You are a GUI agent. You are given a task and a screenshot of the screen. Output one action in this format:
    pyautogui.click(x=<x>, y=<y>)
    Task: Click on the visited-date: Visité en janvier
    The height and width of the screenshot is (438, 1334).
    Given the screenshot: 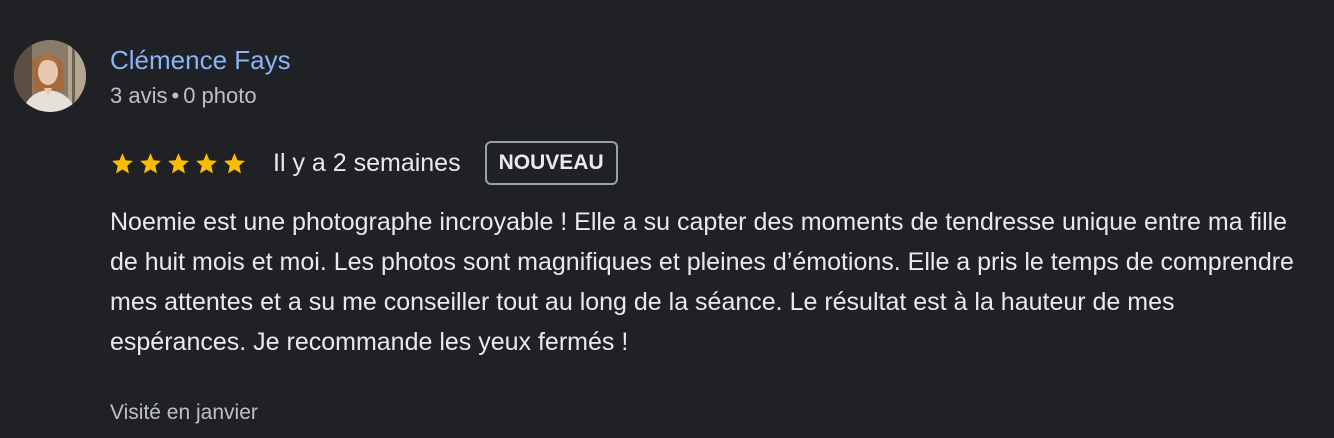 What is the action you would take?
    pyautogui.click(x=184, y=412)
    